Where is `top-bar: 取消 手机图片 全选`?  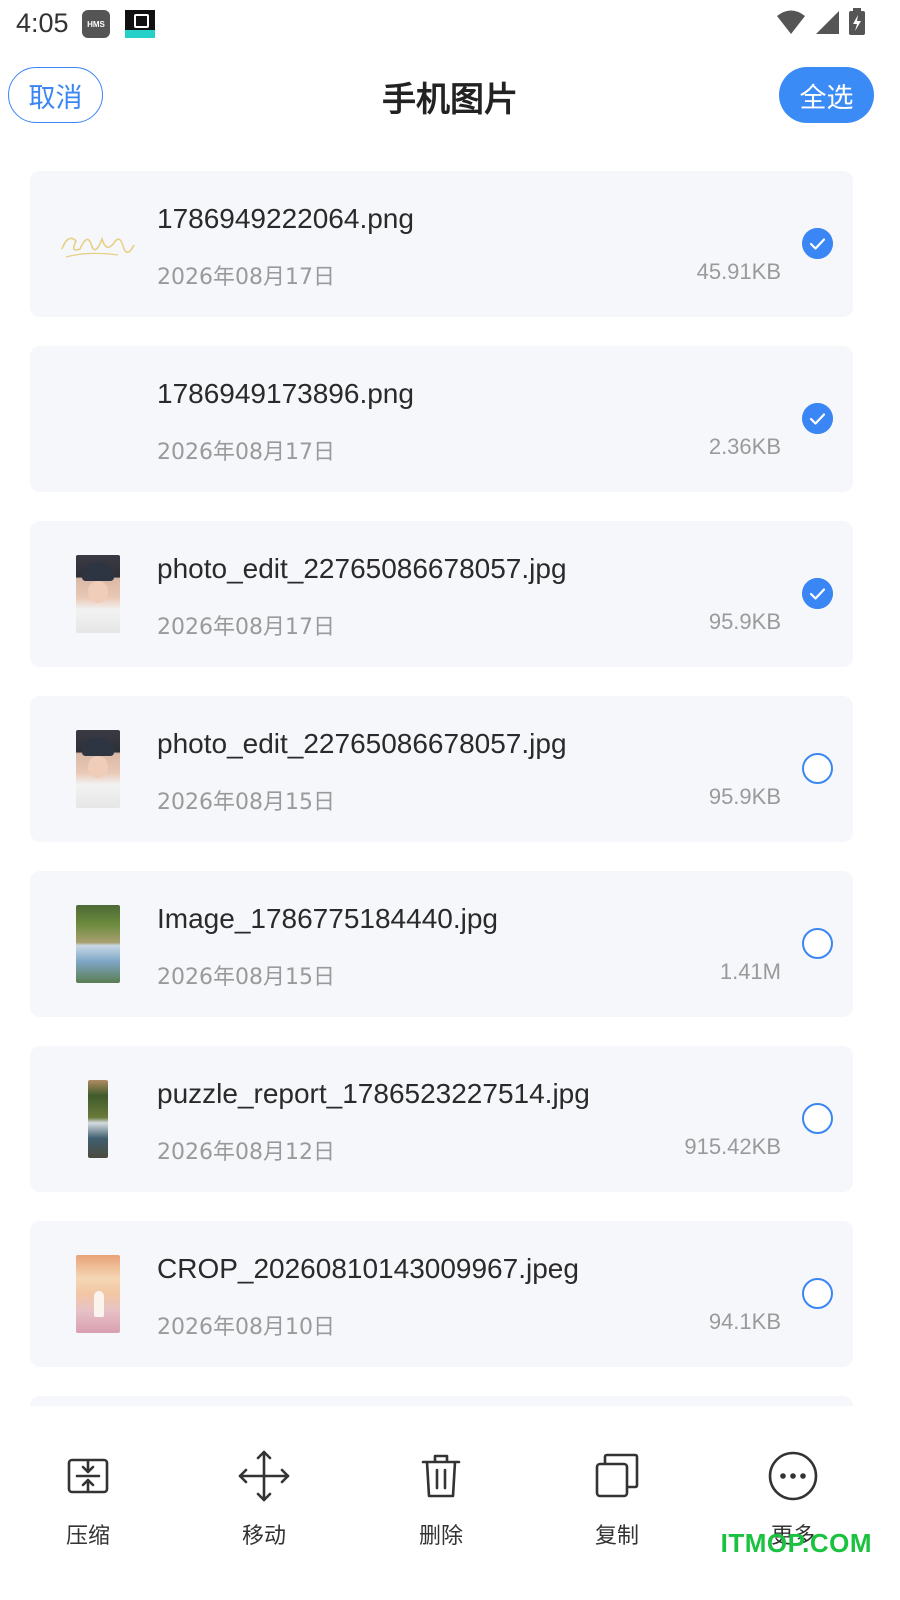 top-bar: 取消 手机图片 全选 is located at coordinates (450, 95).